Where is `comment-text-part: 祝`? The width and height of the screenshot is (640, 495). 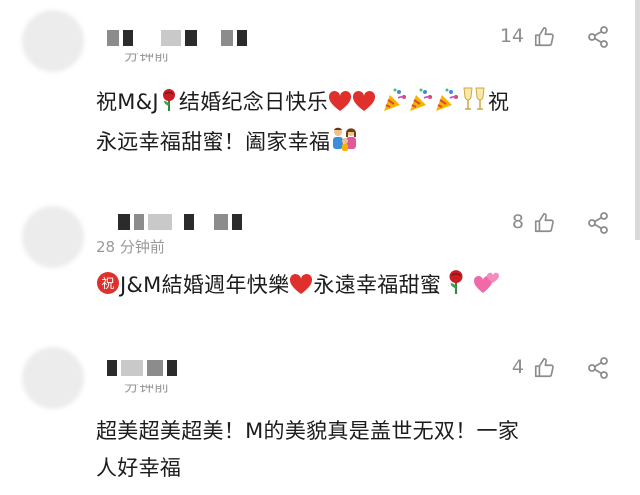
comment-text-part: 祝 is located at coordinates (499, 102).